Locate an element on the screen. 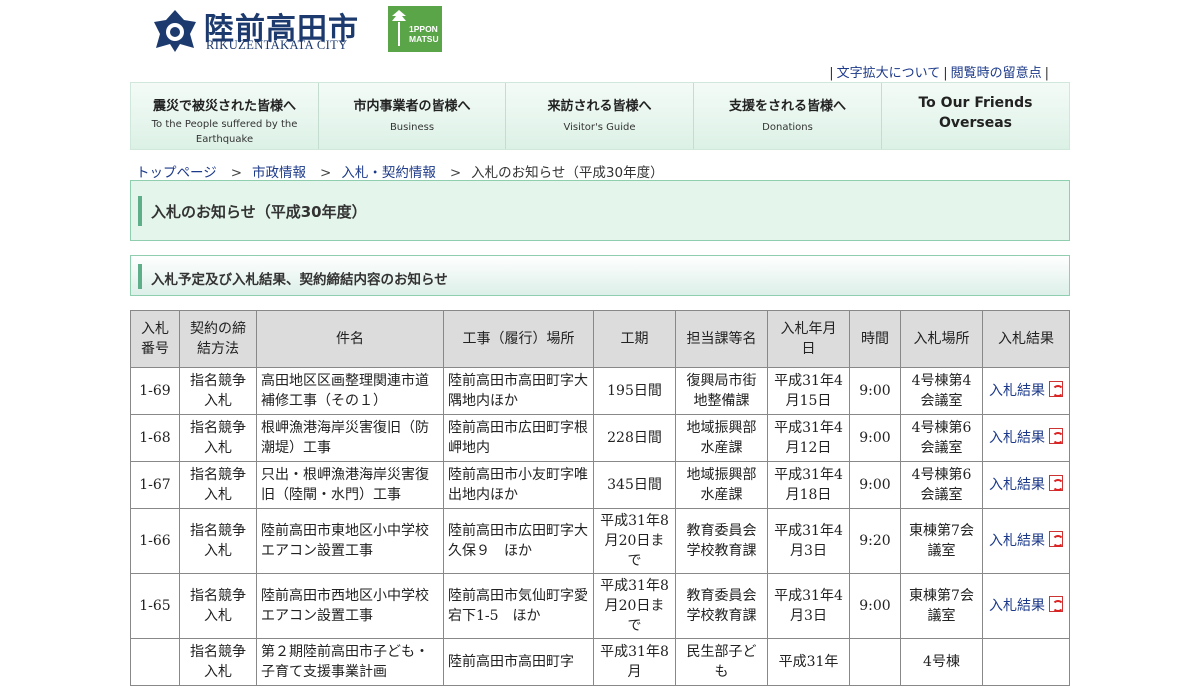 The image size is (1200, 686). cell-no: 1-67 is located at coordinates (155, 485).